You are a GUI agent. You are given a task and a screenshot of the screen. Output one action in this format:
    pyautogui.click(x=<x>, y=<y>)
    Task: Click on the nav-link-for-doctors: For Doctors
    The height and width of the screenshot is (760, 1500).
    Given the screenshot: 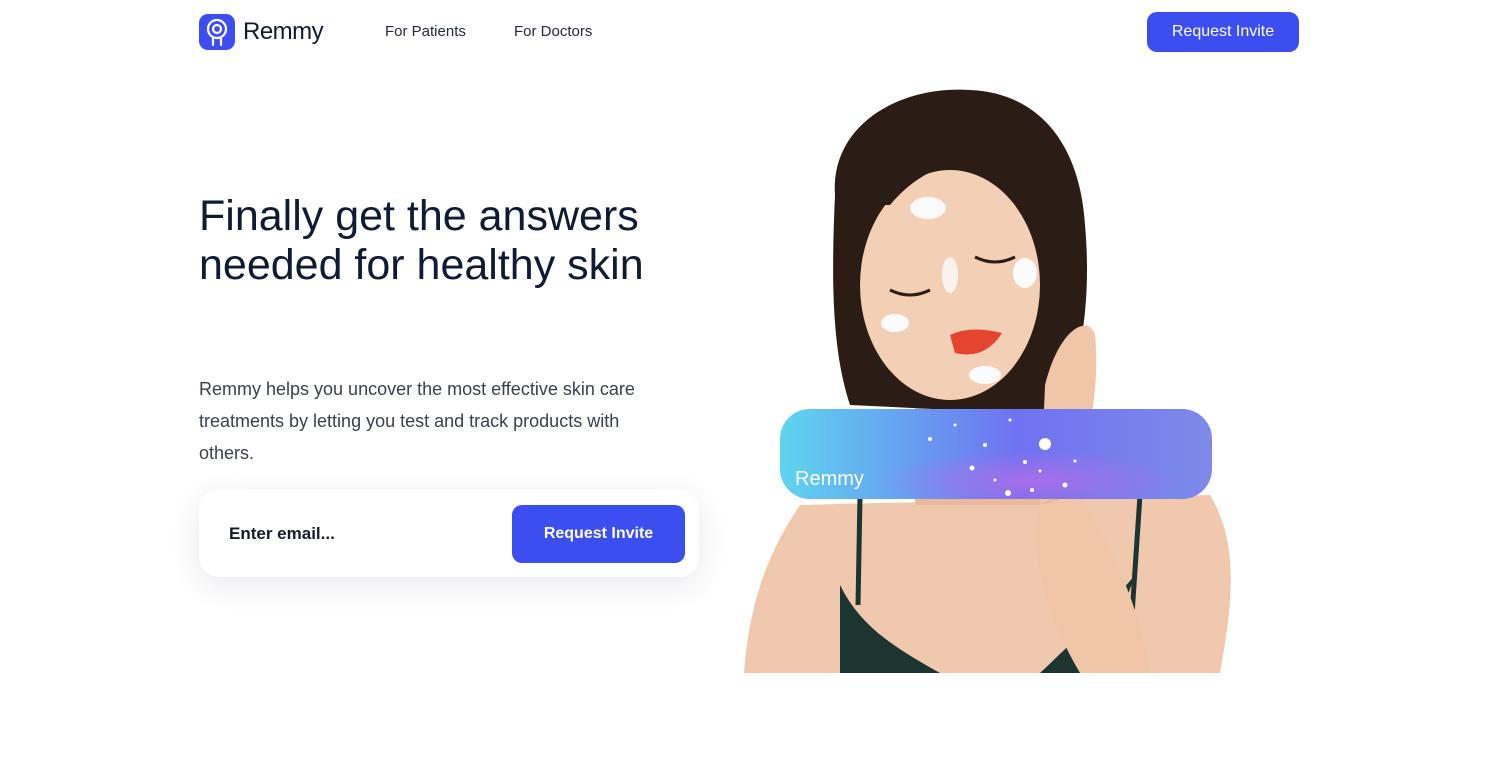 What is the action you would take?
    pyautogui.click(x=553, y=31)
    